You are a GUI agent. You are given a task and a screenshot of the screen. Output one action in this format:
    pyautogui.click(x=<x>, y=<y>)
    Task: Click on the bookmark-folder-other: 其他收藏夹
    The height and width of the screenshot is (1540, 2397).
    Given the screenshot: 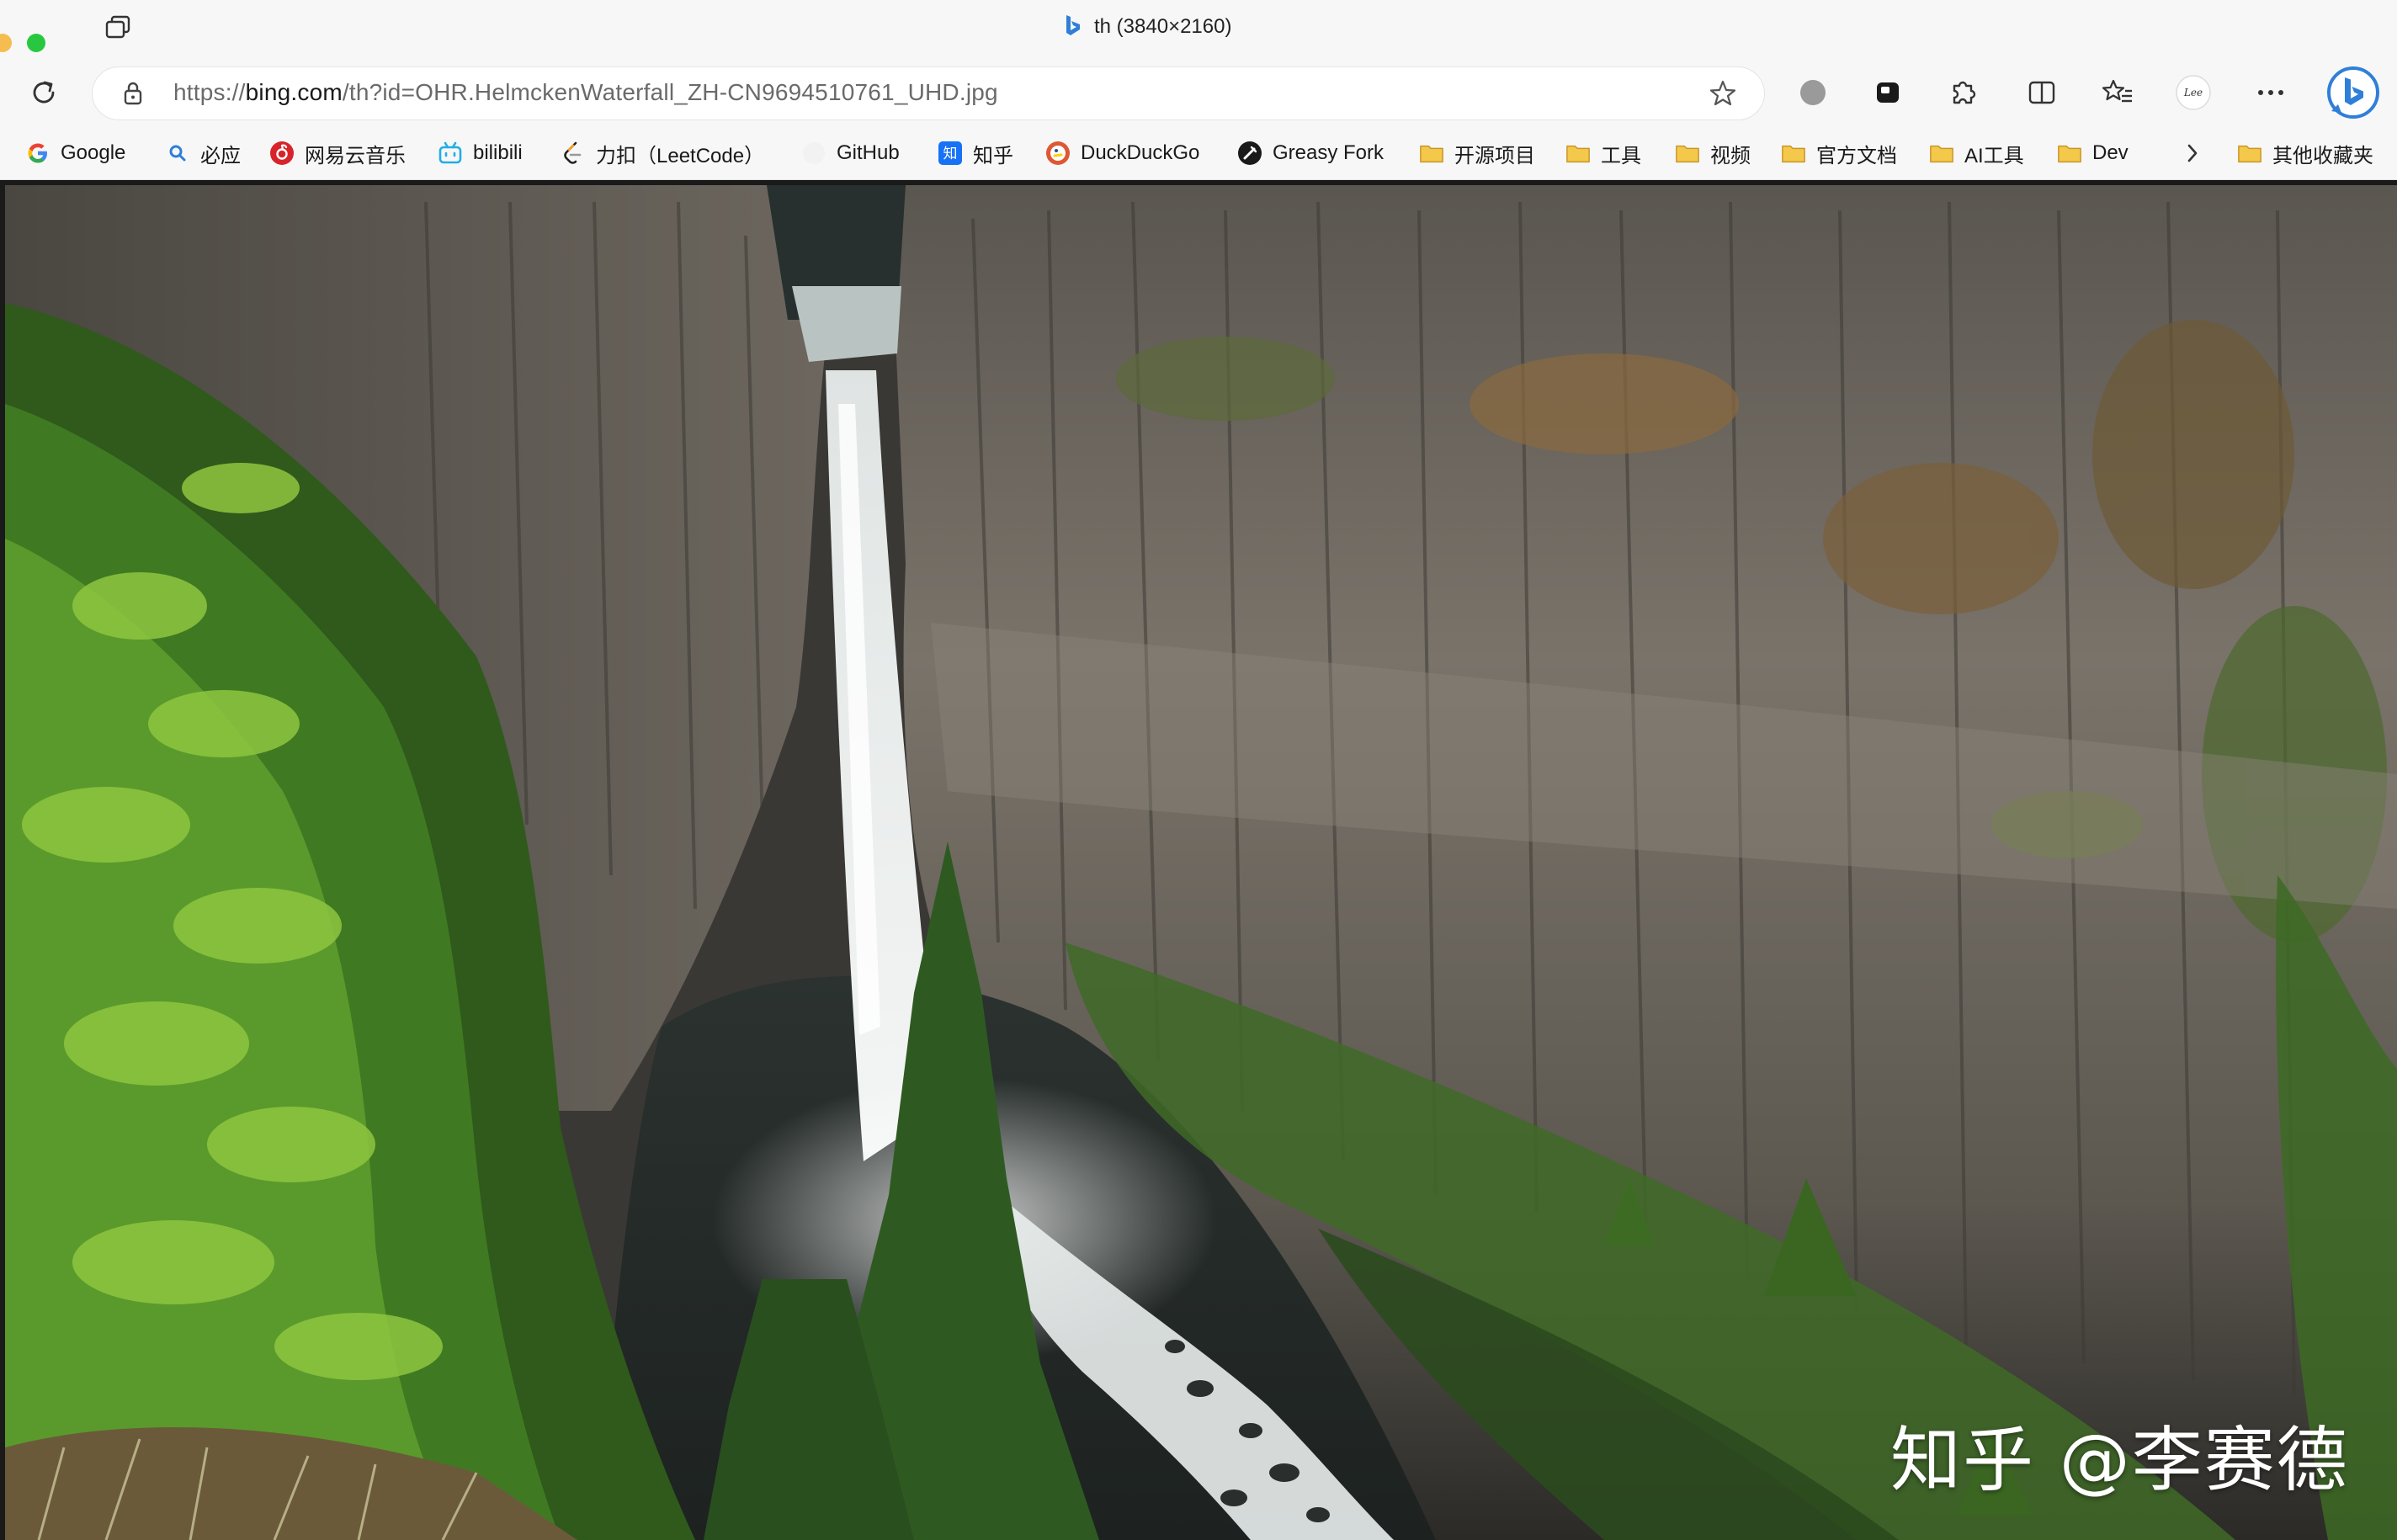 What is the action you would take?
    pyautogui.click(x=2305, y=153)
    